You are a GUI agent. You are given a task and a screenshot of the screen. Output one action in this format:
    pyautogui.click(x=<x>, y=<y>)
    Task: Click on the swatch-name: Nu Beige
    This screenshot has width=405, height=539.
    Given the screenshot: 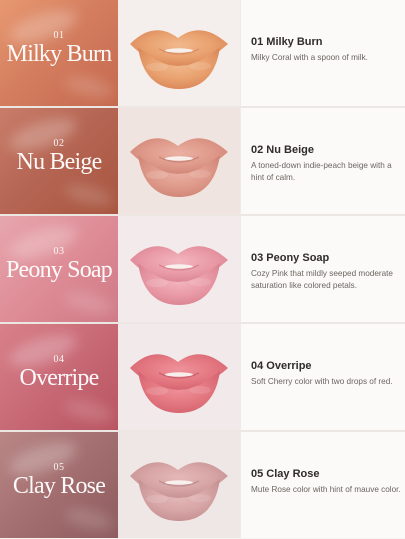 What is the action you would take?
    pyautogui.click(x=59, y=162)
    